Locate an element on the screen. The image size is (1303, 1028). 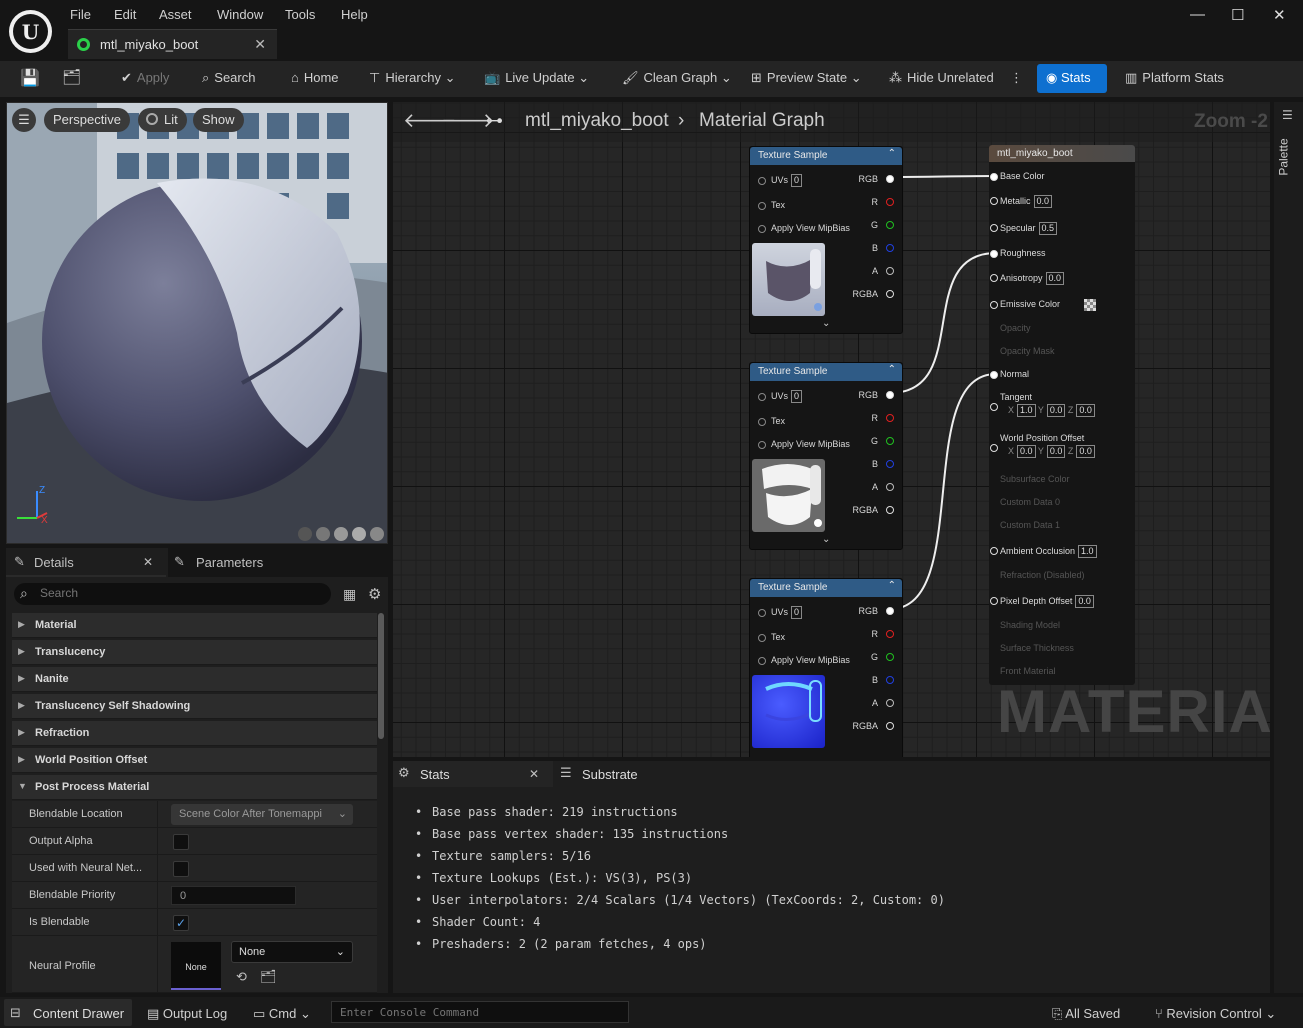
blendable-location-dropdown: Scene Color After Tonemappi ⌄ is located at coordinates (262, 814).